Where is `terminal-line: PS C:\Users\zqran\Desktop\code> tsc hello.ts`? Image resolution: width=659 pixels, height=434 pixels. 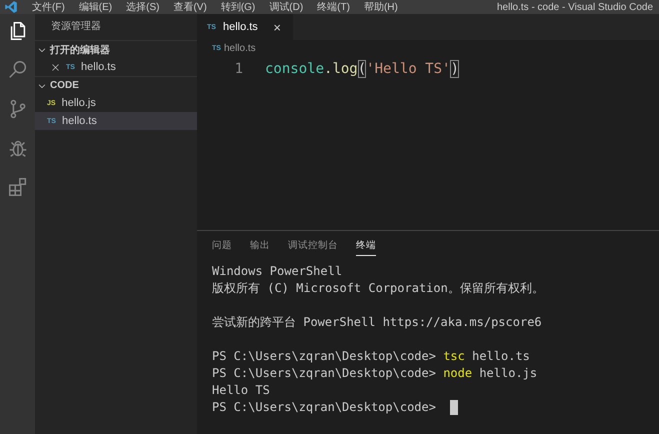 terminal-line: PS C:\Users\zqran\Desktop\code> tsc hello.ts is located at coordinates (371, 356).